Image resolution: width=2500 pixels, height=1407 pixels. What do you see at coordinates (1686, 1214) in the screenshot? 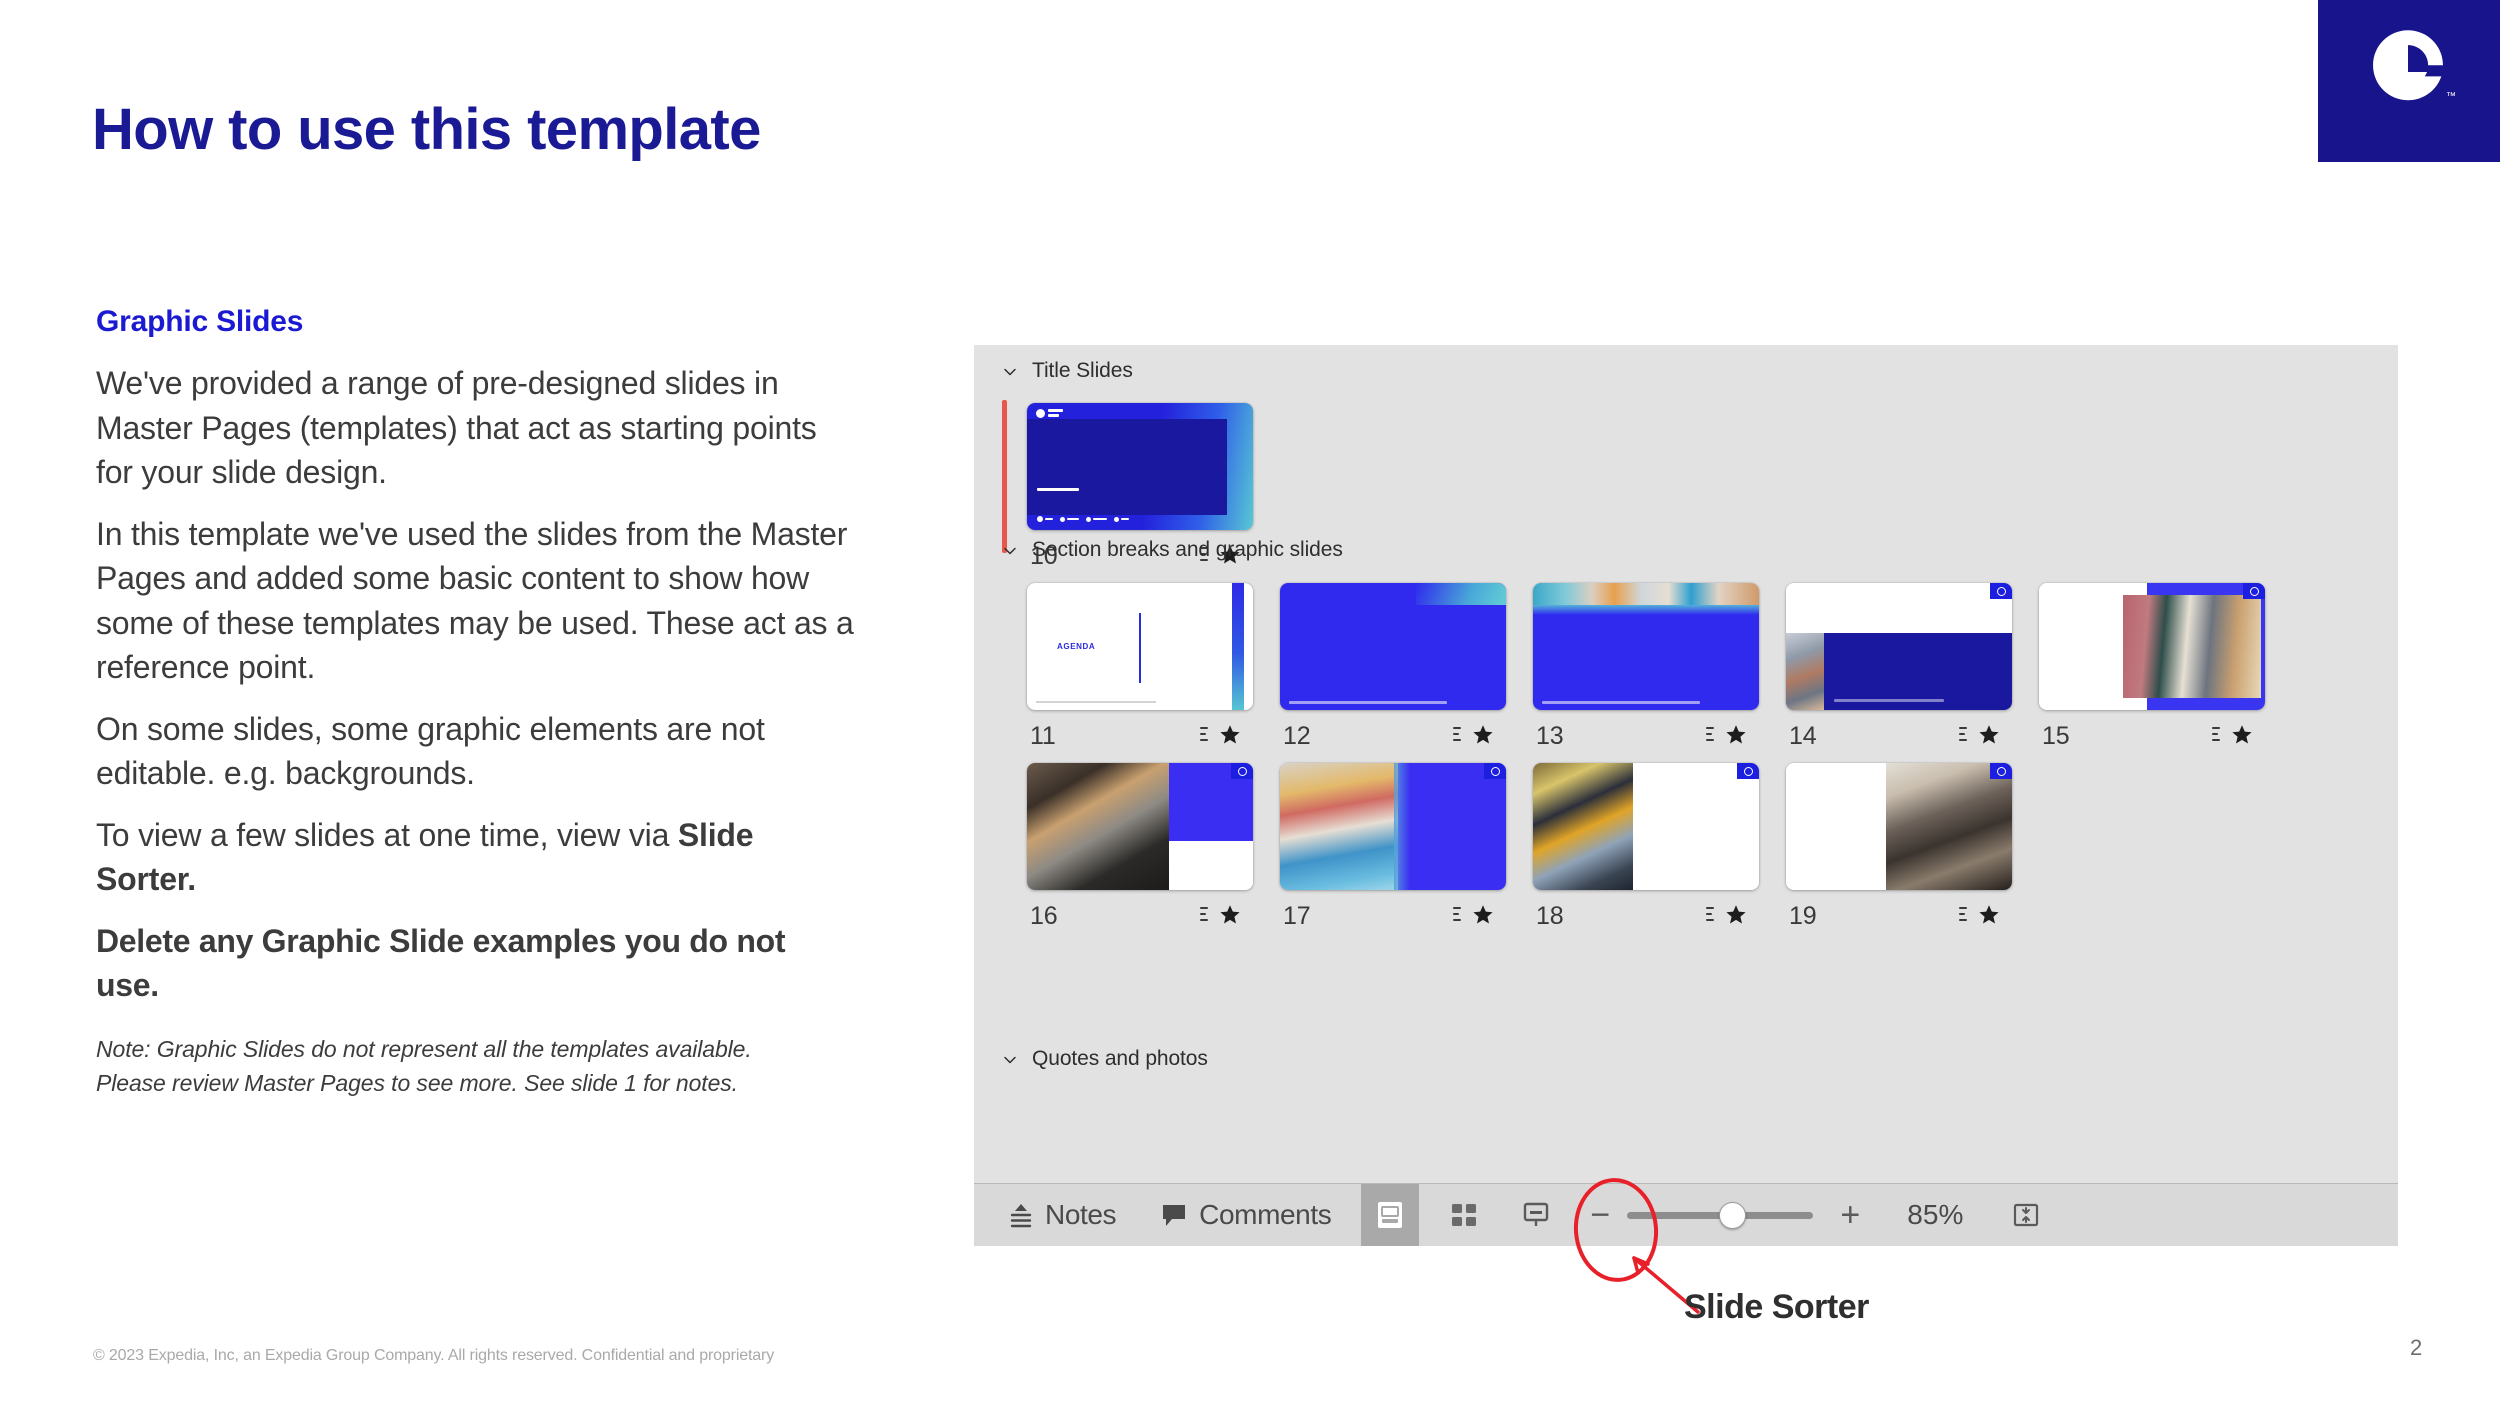
I see `status-bar: Notes Comments − + 85%` at bounding box center [1686, 1214].